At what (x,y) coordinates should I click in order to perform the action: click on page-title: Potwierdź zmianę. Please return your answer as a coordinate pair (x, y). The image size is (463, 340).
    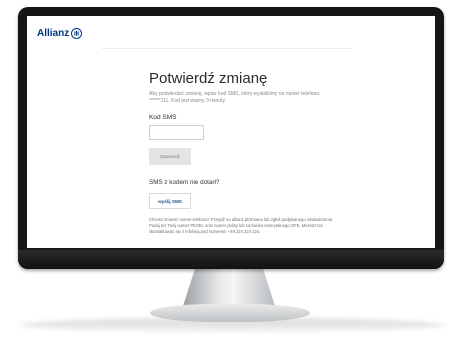
    Looking at the image, I should click on (208, 78).